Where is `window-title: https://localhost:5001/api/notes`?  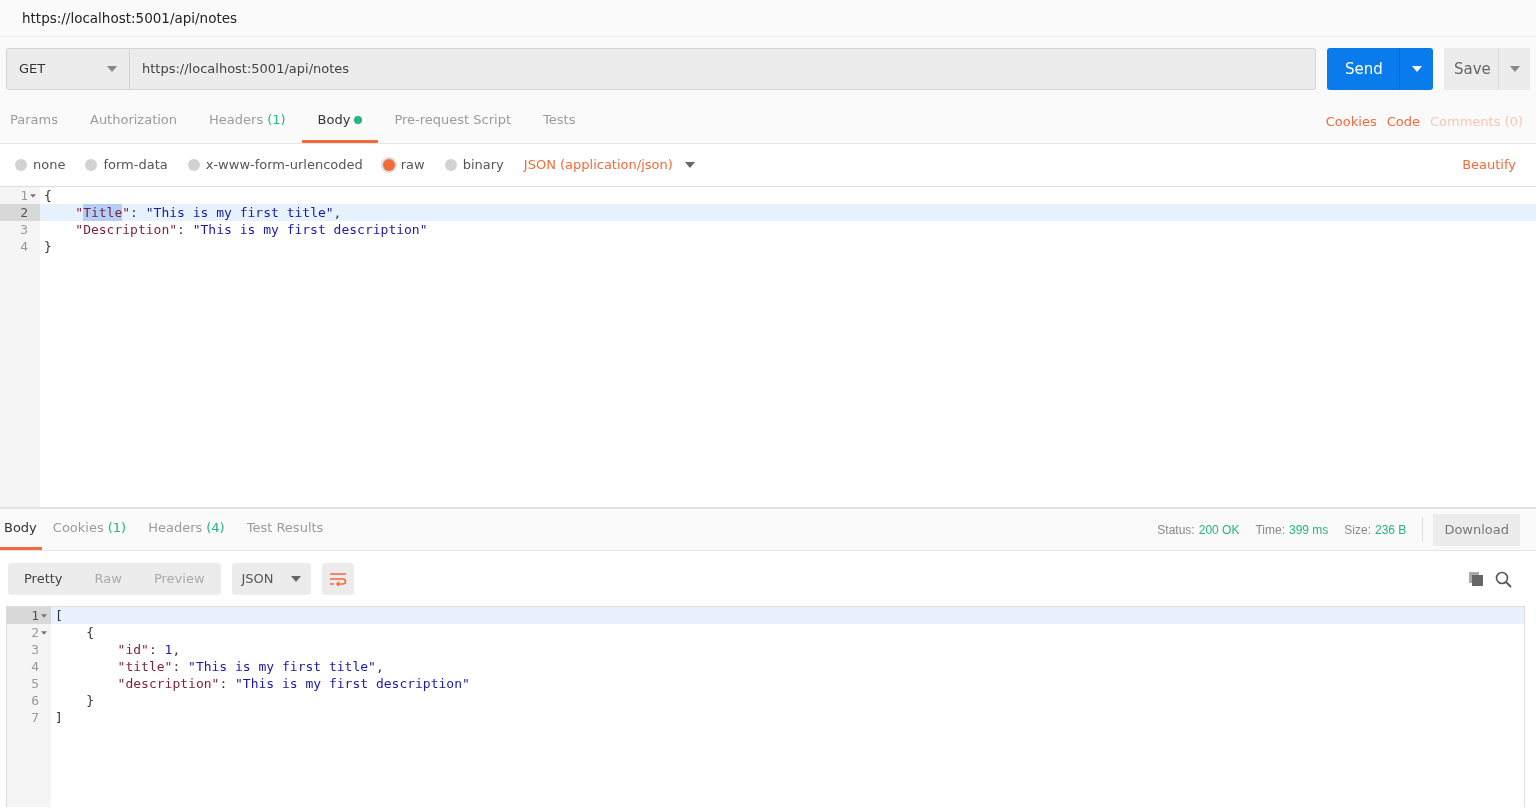
window-title: https://localhost:5001/api/notes is located at coordinates (130, 18).